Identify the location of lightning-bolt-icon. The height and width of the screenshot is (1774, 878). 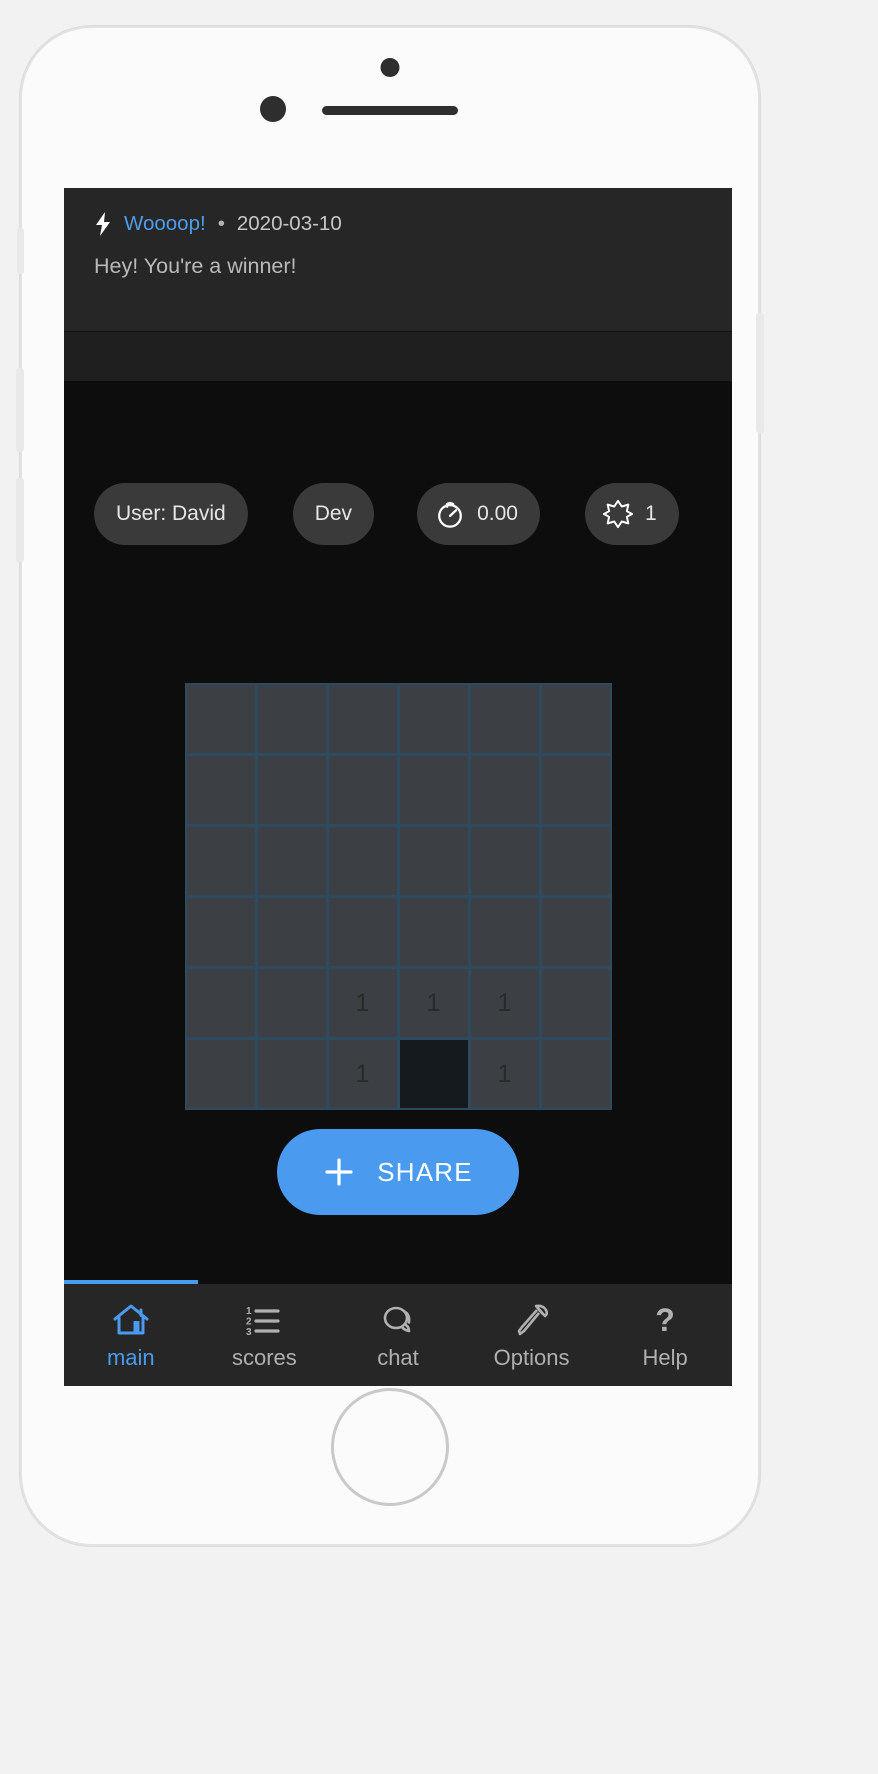
(103, 224).